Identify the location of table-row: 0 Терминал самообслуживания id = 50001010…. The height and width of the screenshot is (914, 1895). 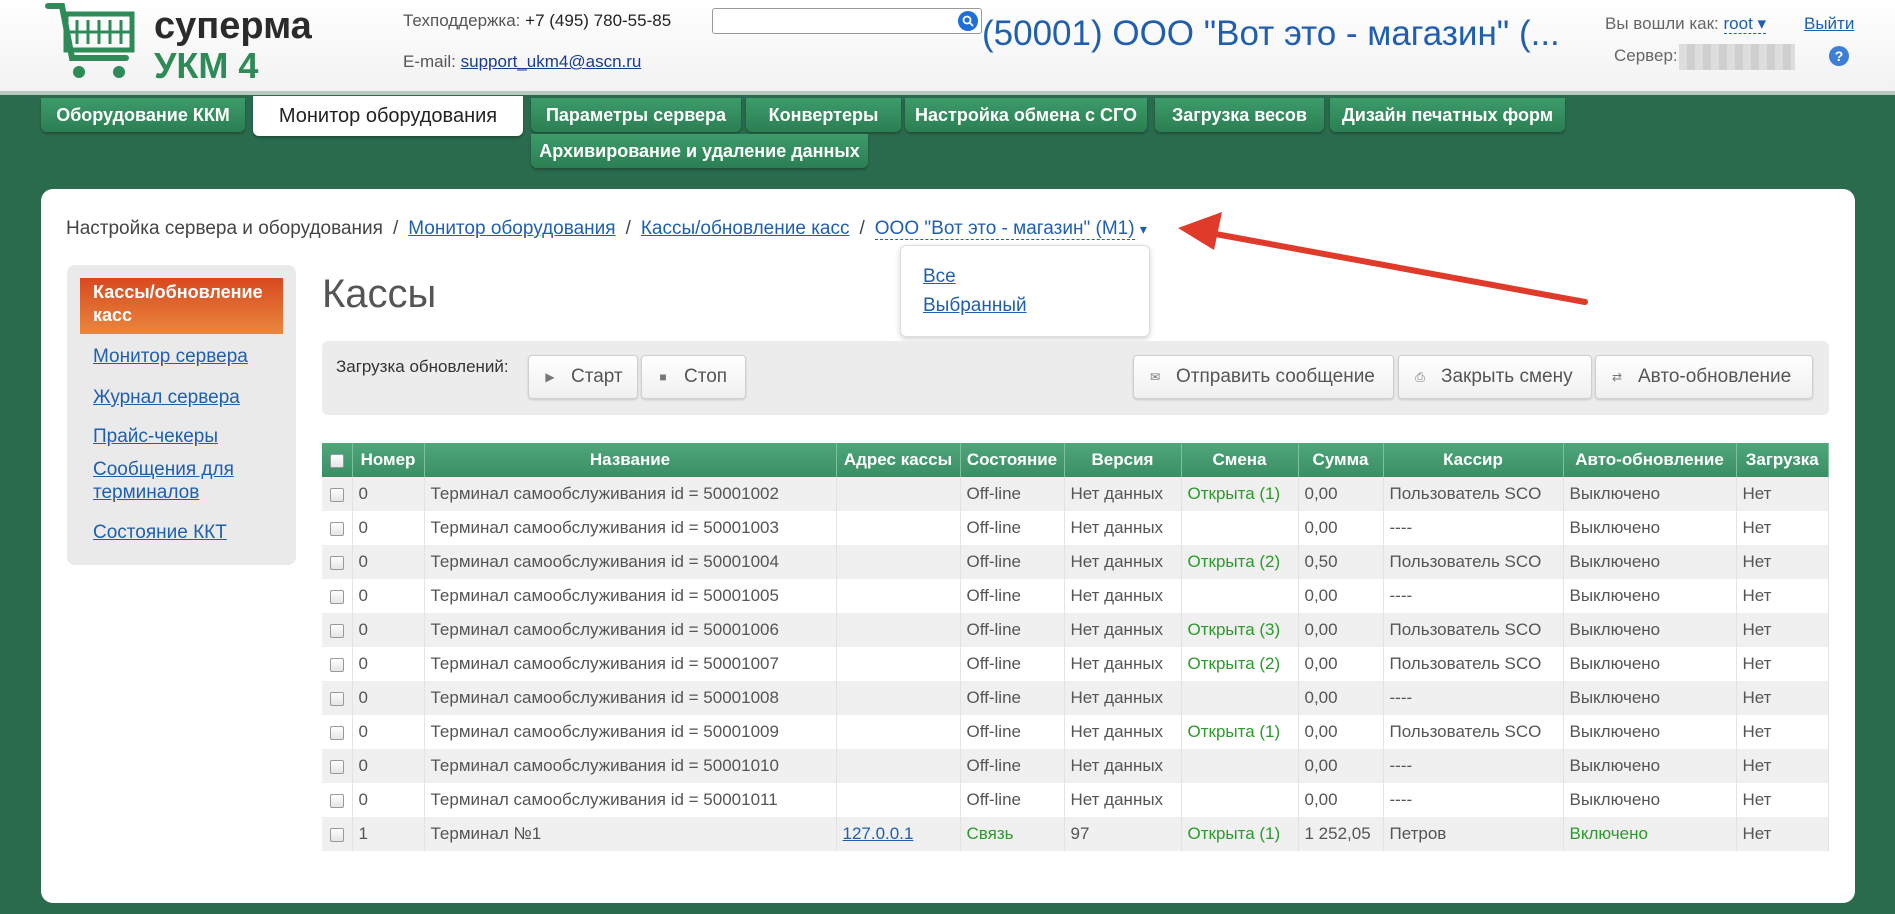
(1075, 766).